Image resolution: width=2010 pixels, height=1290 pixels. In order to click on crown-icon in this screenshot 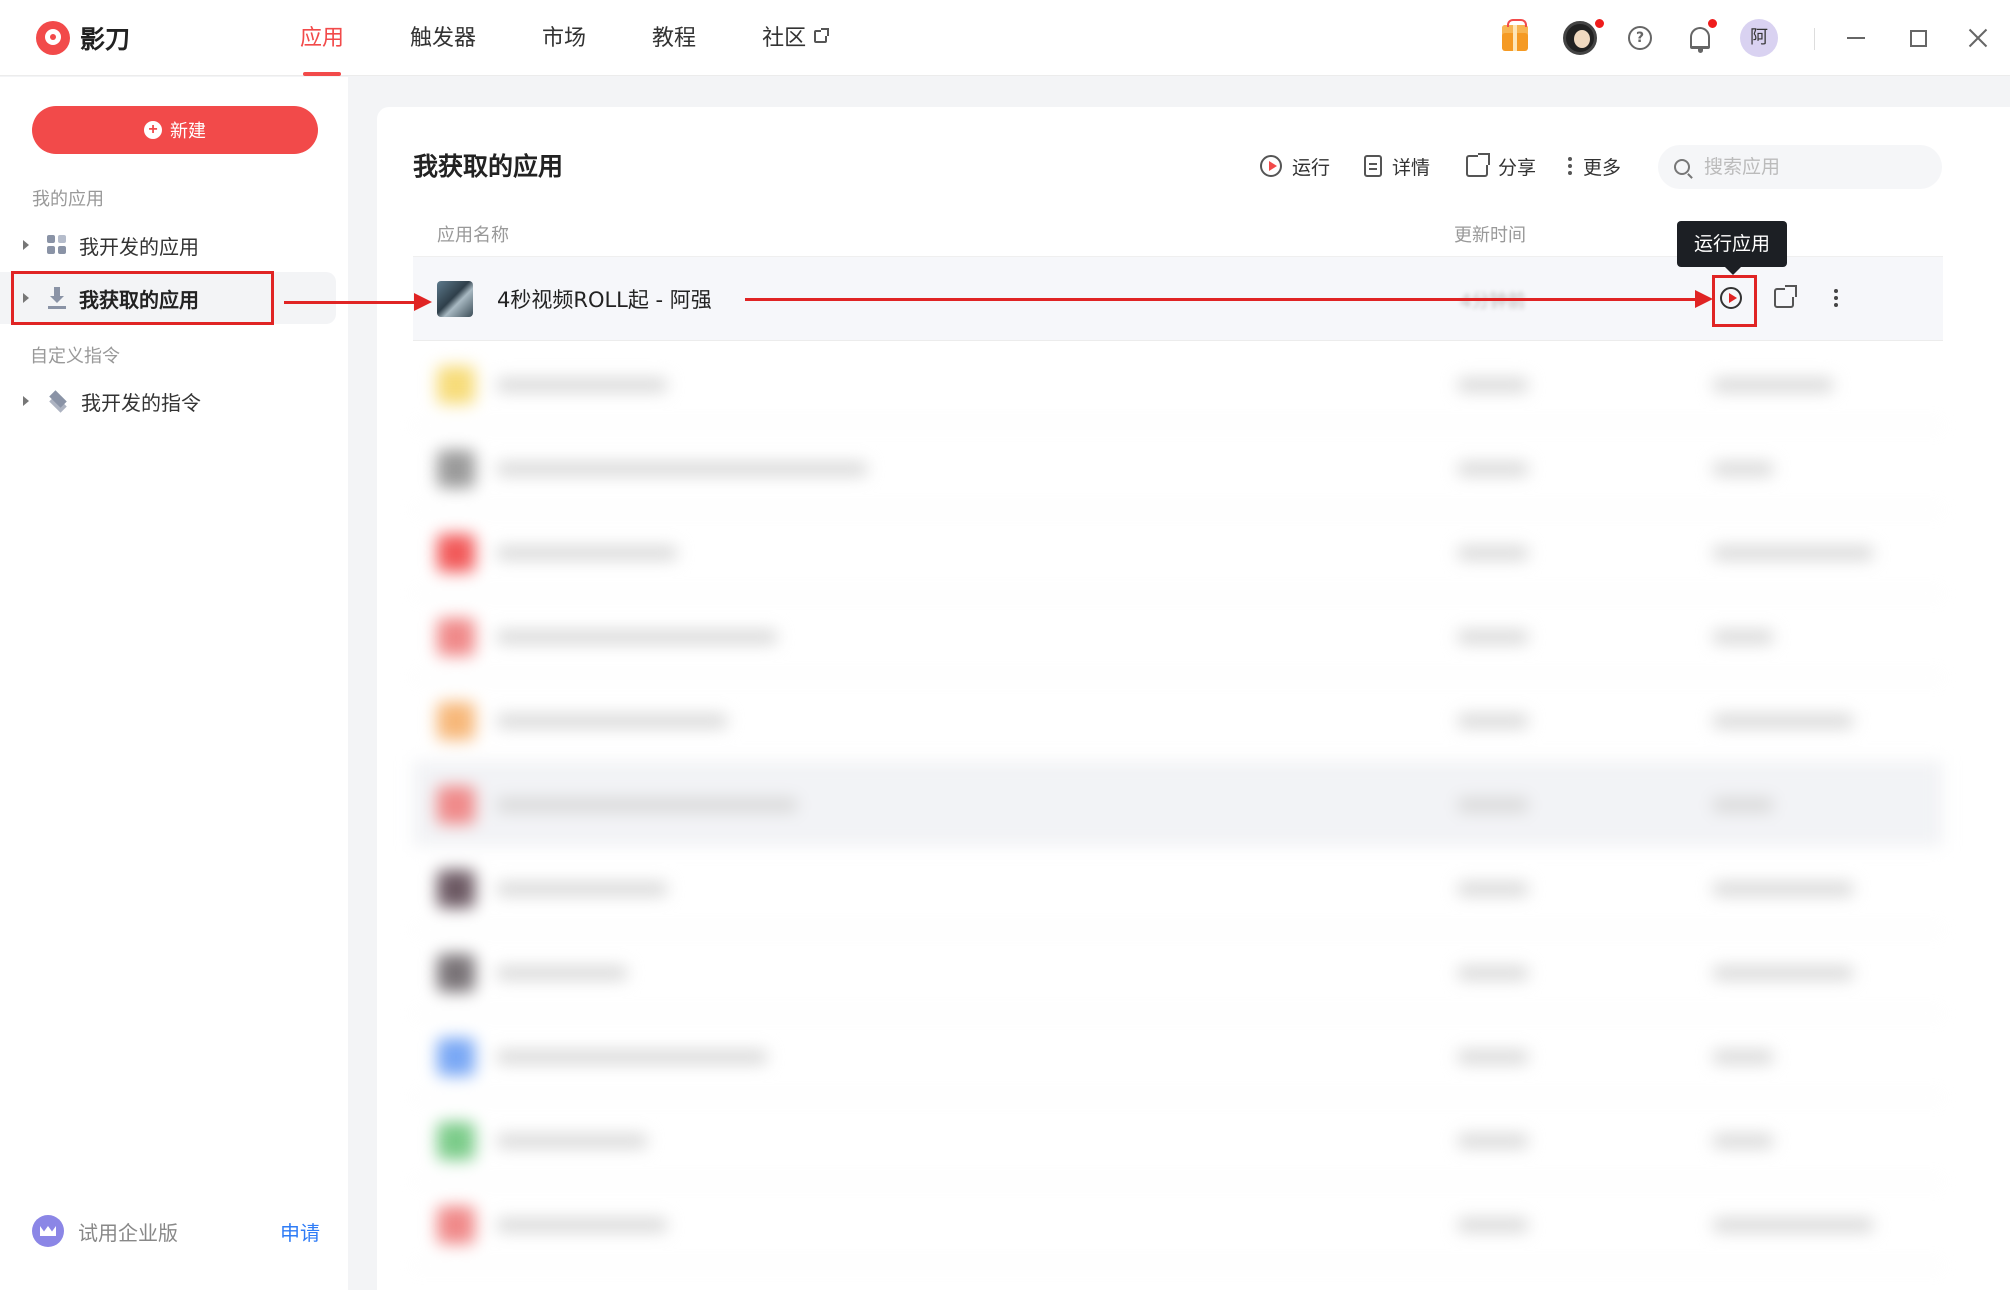, I will do `click(48, 1231)`.